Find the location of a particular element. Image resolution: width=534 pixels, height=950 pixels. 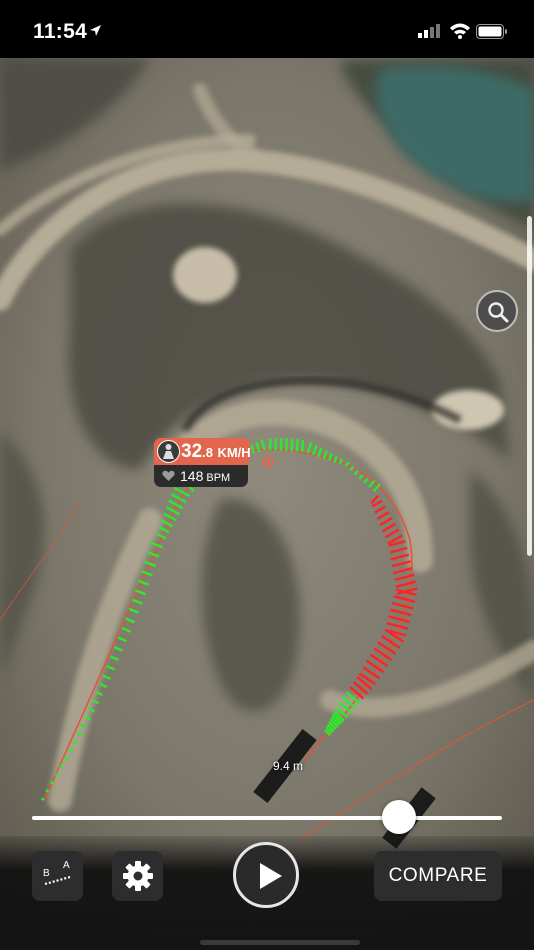

zoom-button is located at coordinates (497, 311).